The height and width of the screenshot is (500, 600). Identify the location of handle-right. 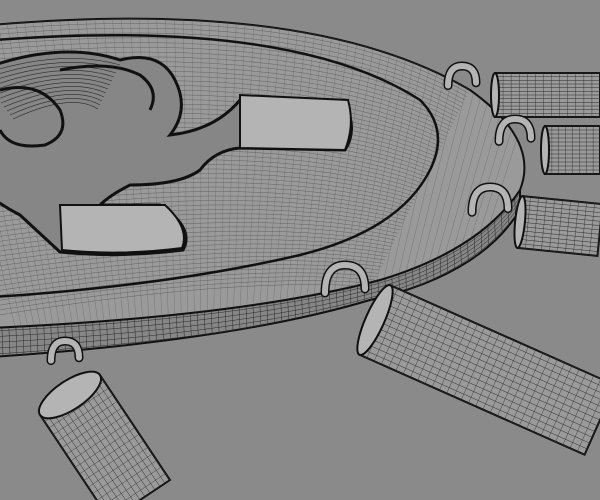
(570, 150).